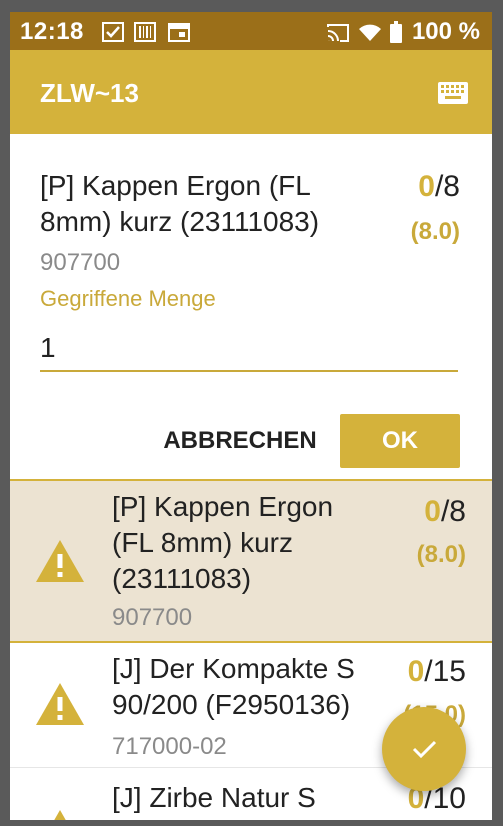 This screenshot has width=503, height=826. I want to click on quantity-label: Gegriffene Menge, so click(128, 298).